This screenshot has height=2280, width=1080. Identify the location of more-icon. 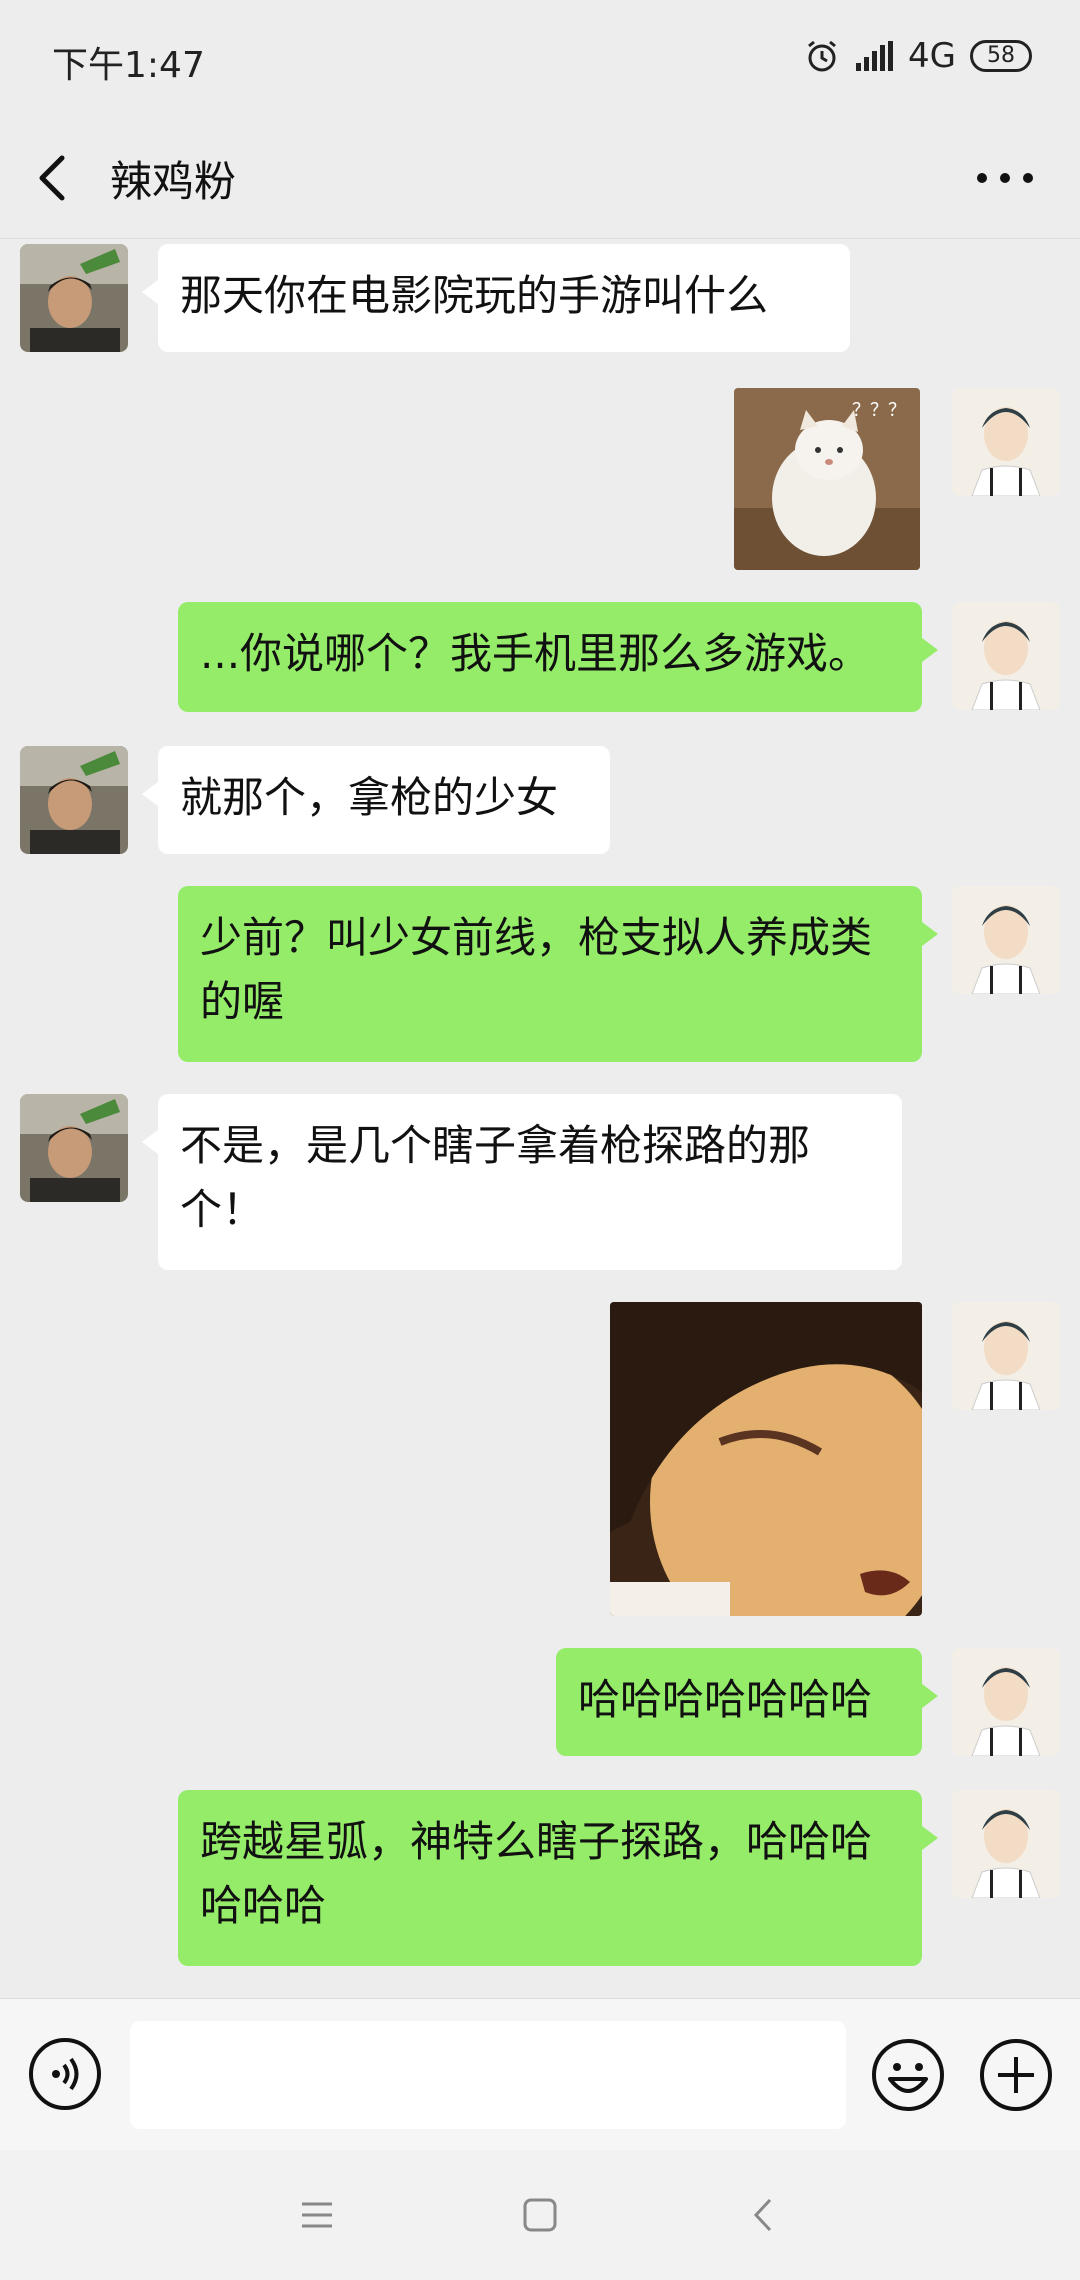
(1005, 178).